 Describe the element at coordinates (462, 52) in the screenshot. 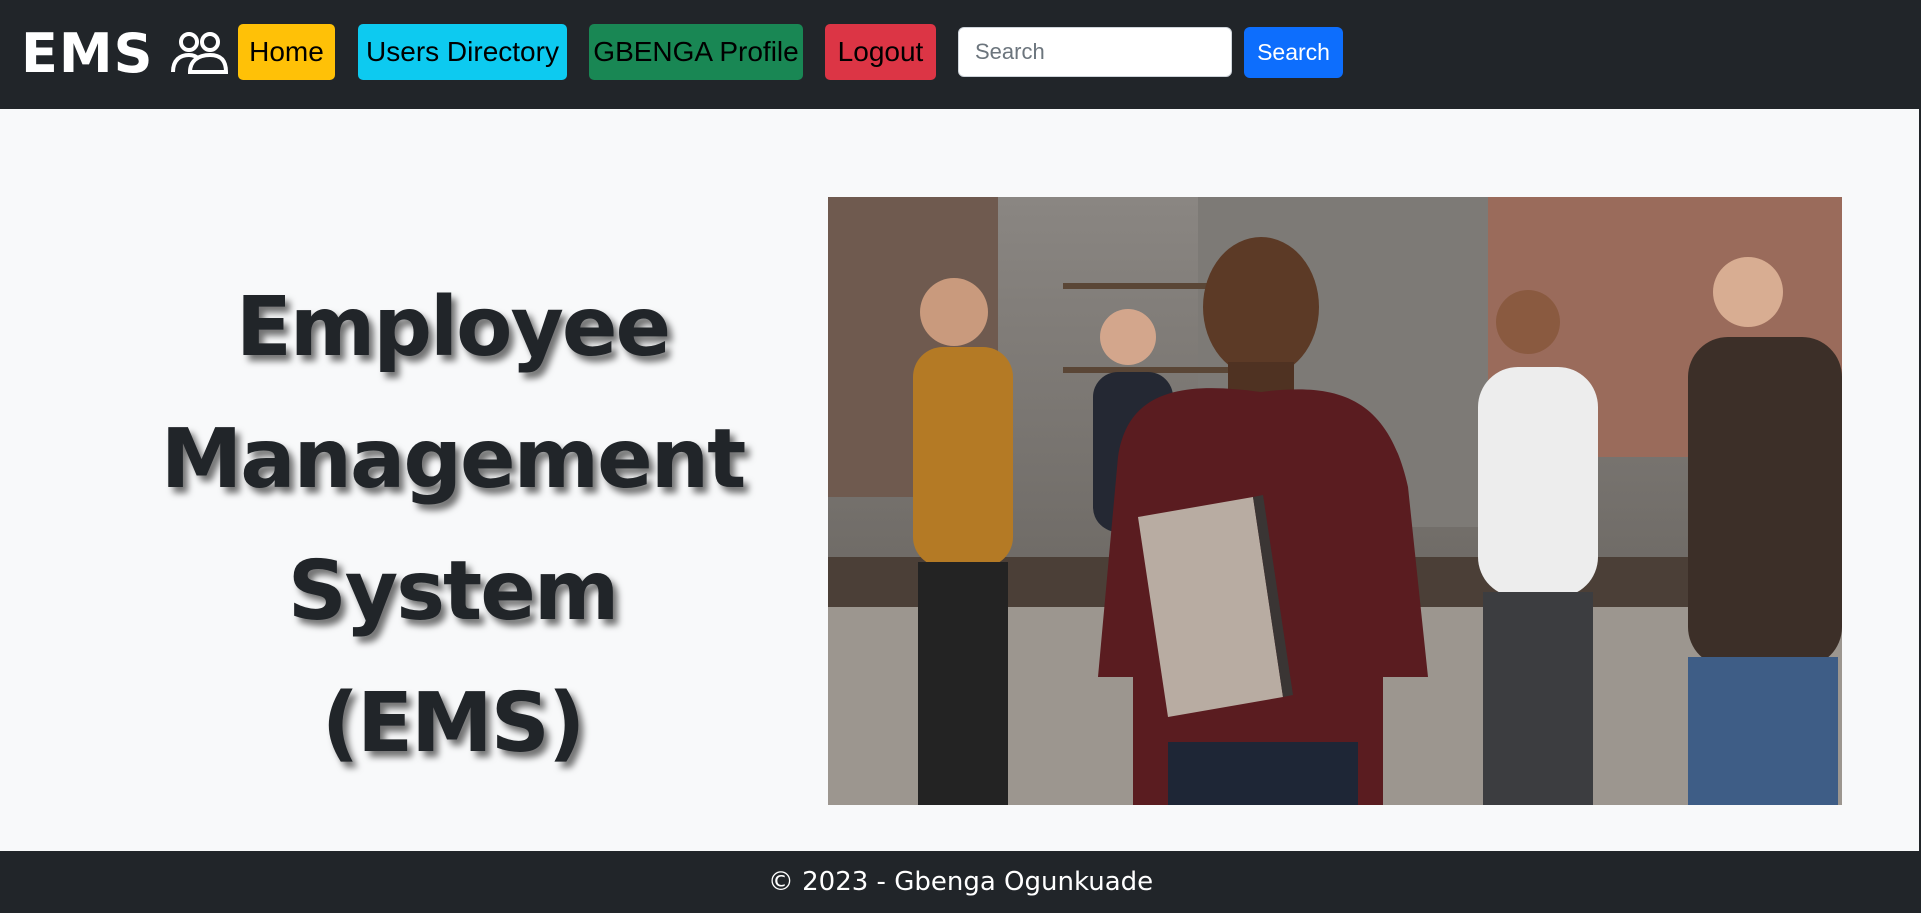

I see `users-directory-button: Users Directory` at that location.